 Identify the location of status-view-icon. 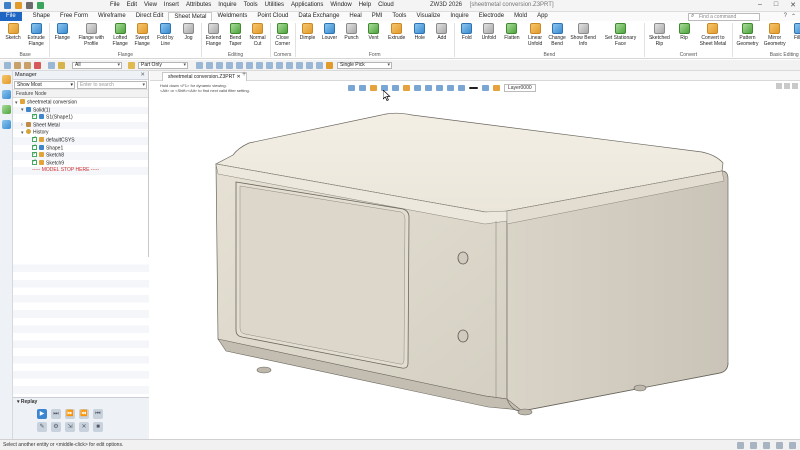
(766, 445).